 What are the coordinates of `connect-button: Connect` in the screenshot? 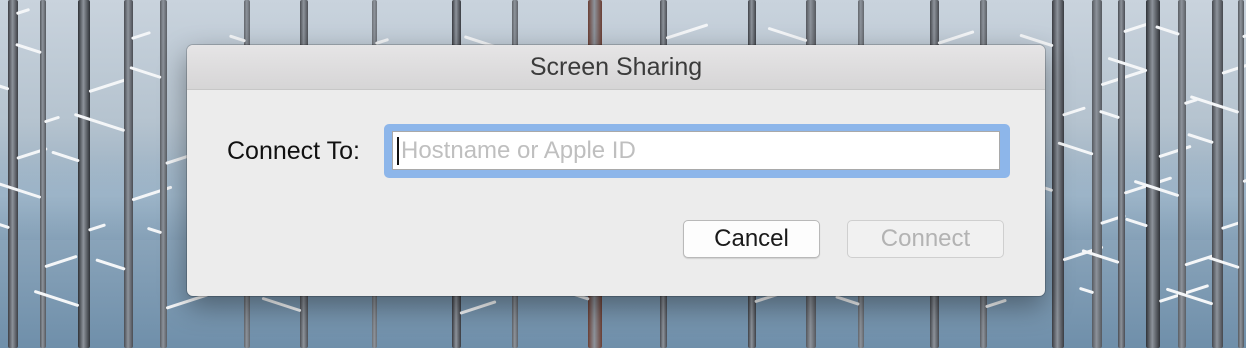 It's located at (925, 239).